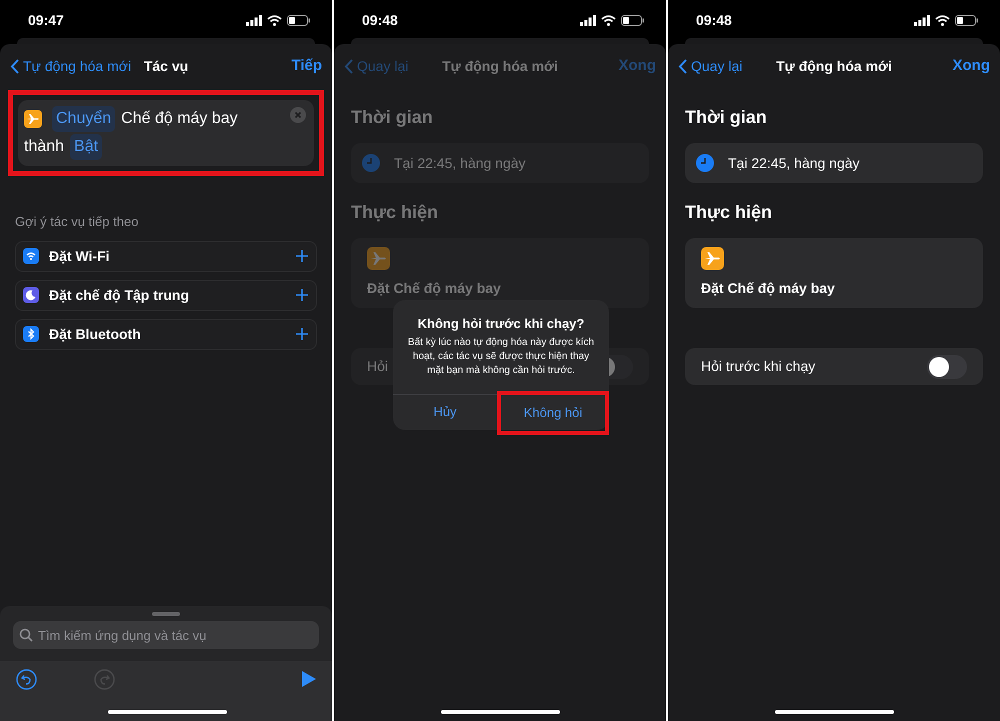 Image resolution: width=1000 pixels, height=721 pixels. What do you see at coordinates (306, 66) in the screenshot?
I see `next-button: Tiếp` at bounding box center [306, 66].